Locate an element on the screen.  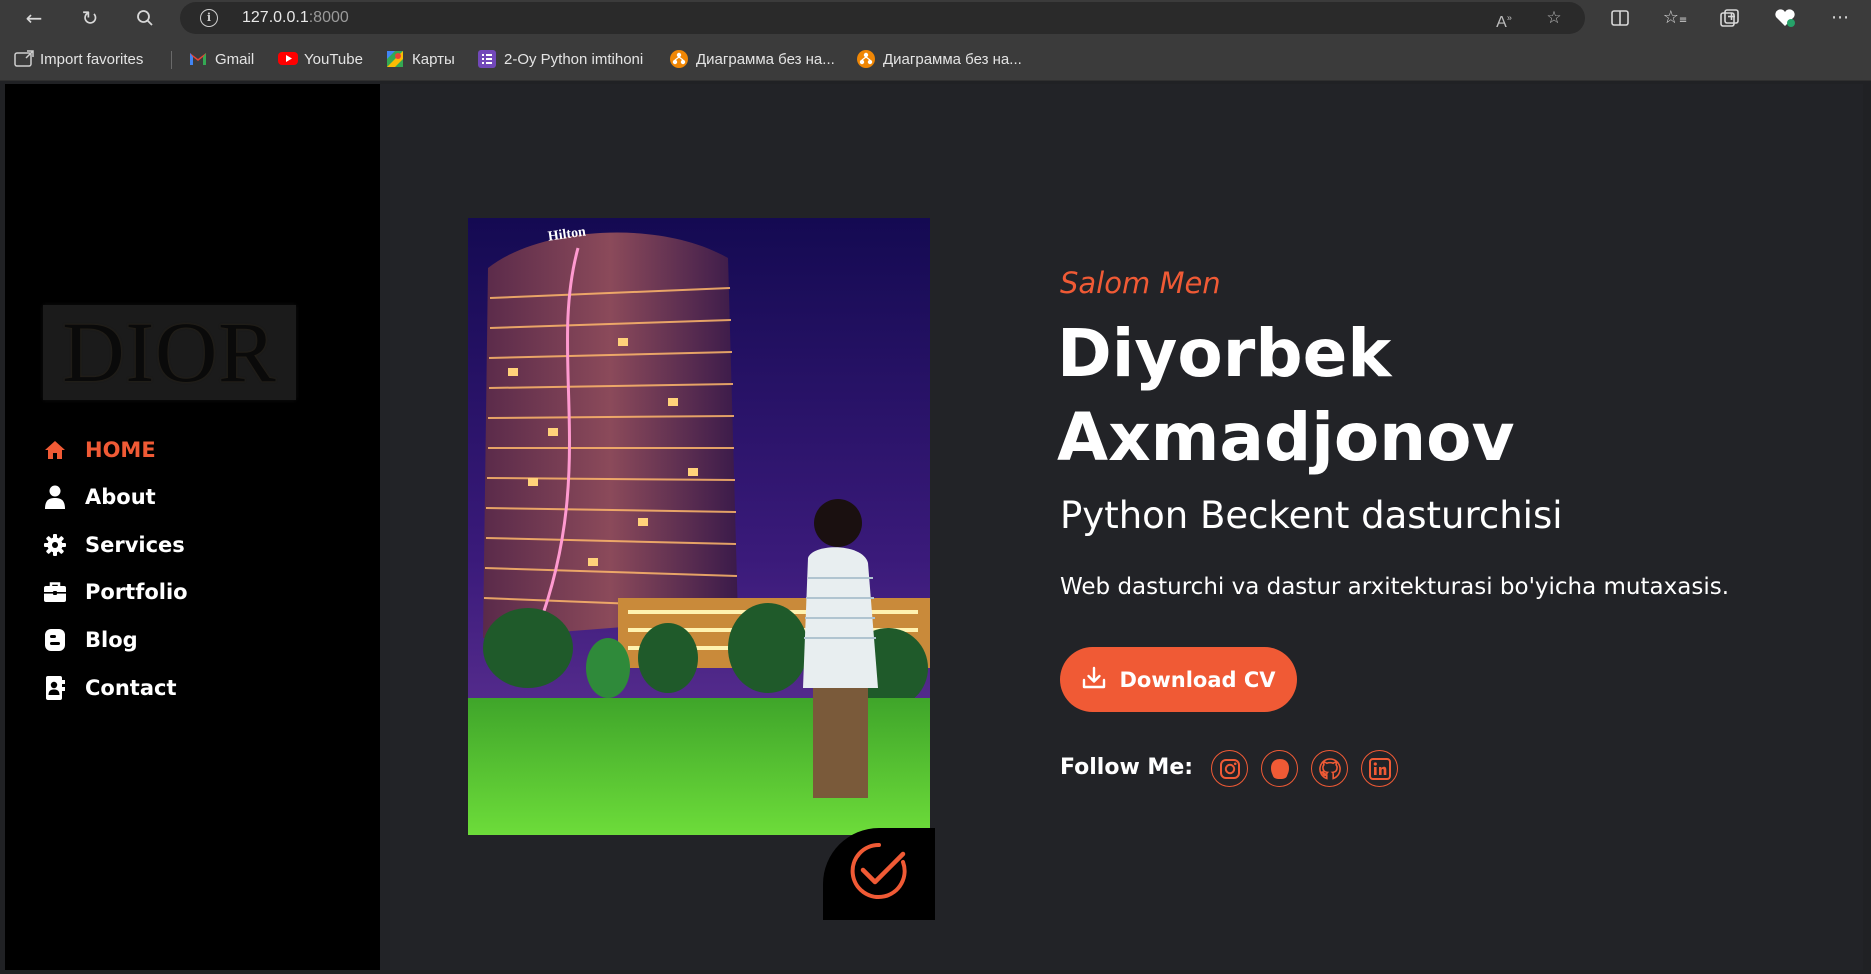
bookmark-import-favorites: Import favorites is located at coordinates (78, 59).